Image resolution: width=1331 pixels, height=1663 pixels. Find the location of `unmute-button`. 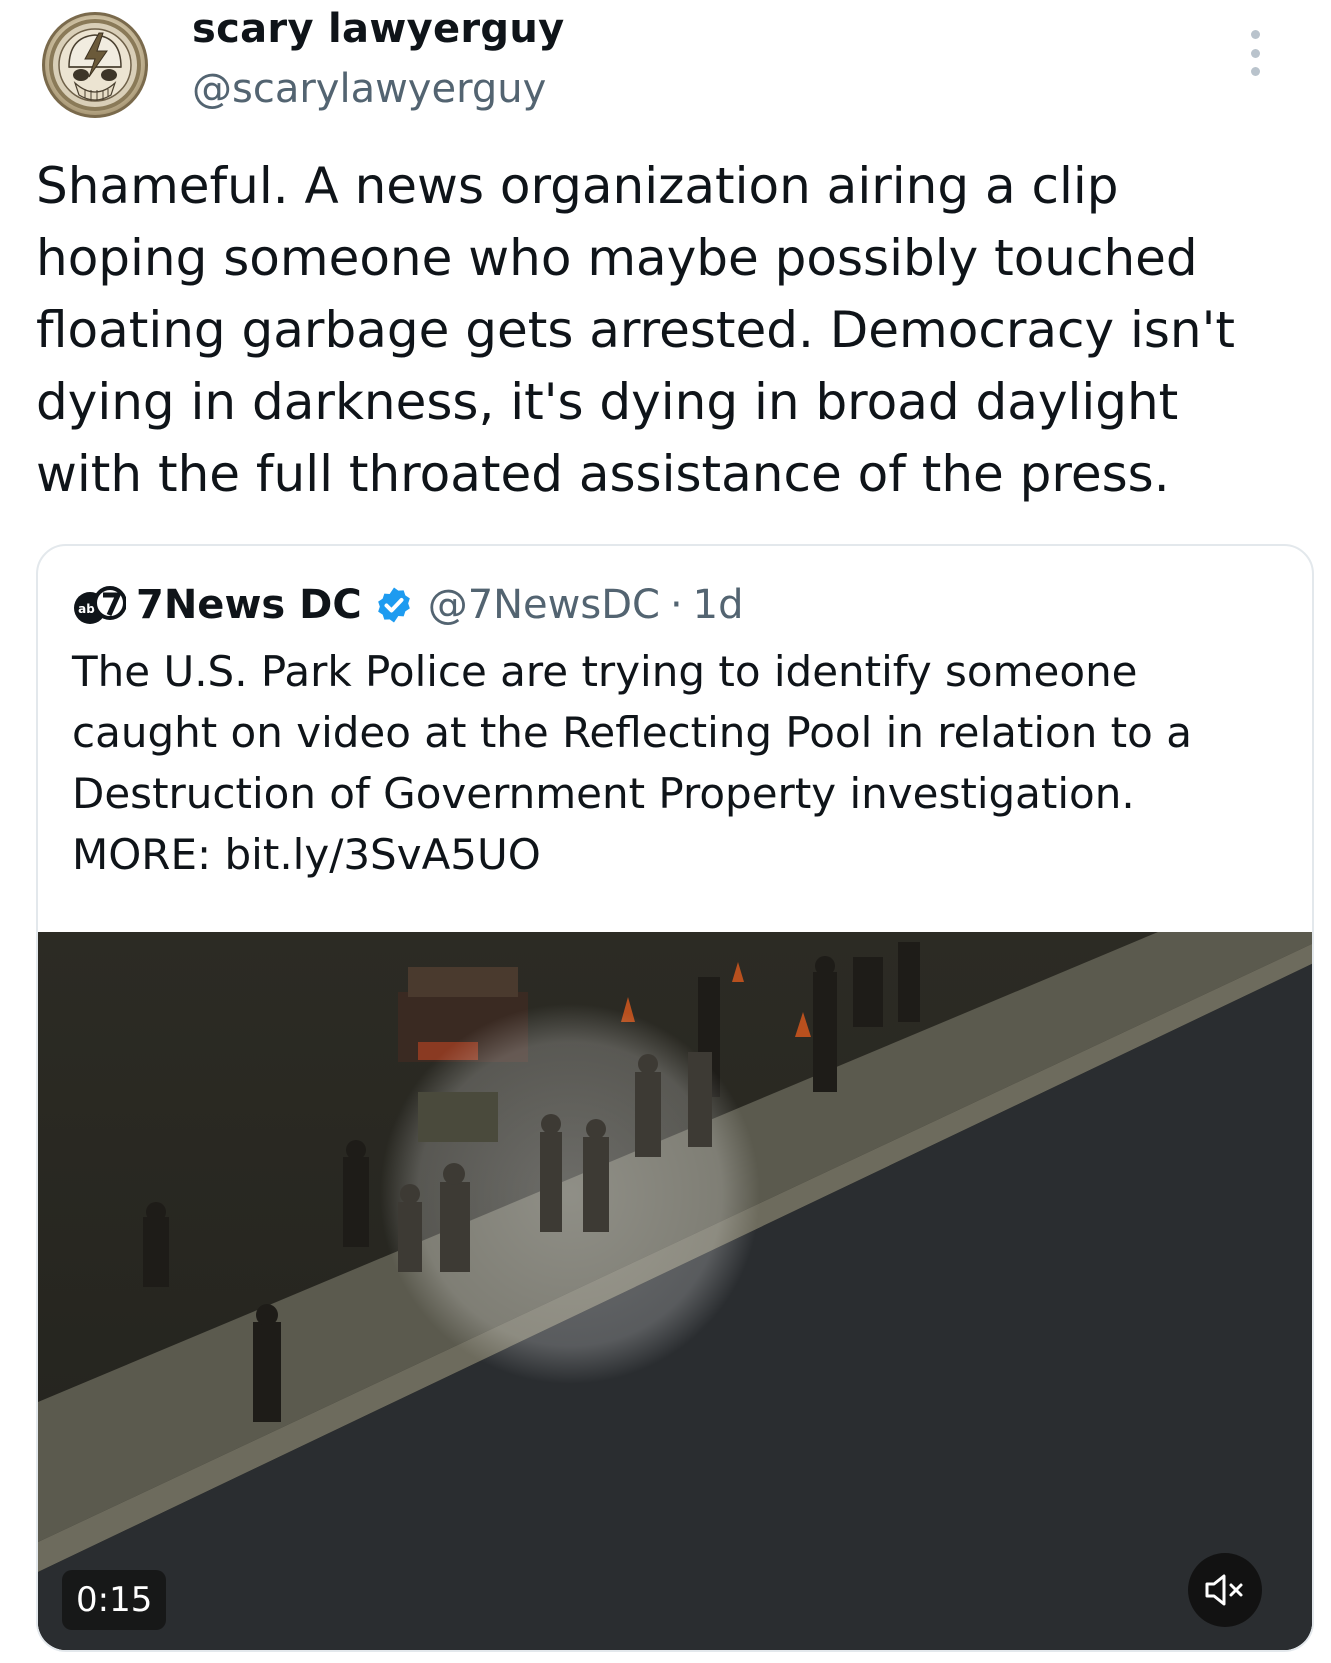

unmute-button is located at coordinates (1225, 1590).